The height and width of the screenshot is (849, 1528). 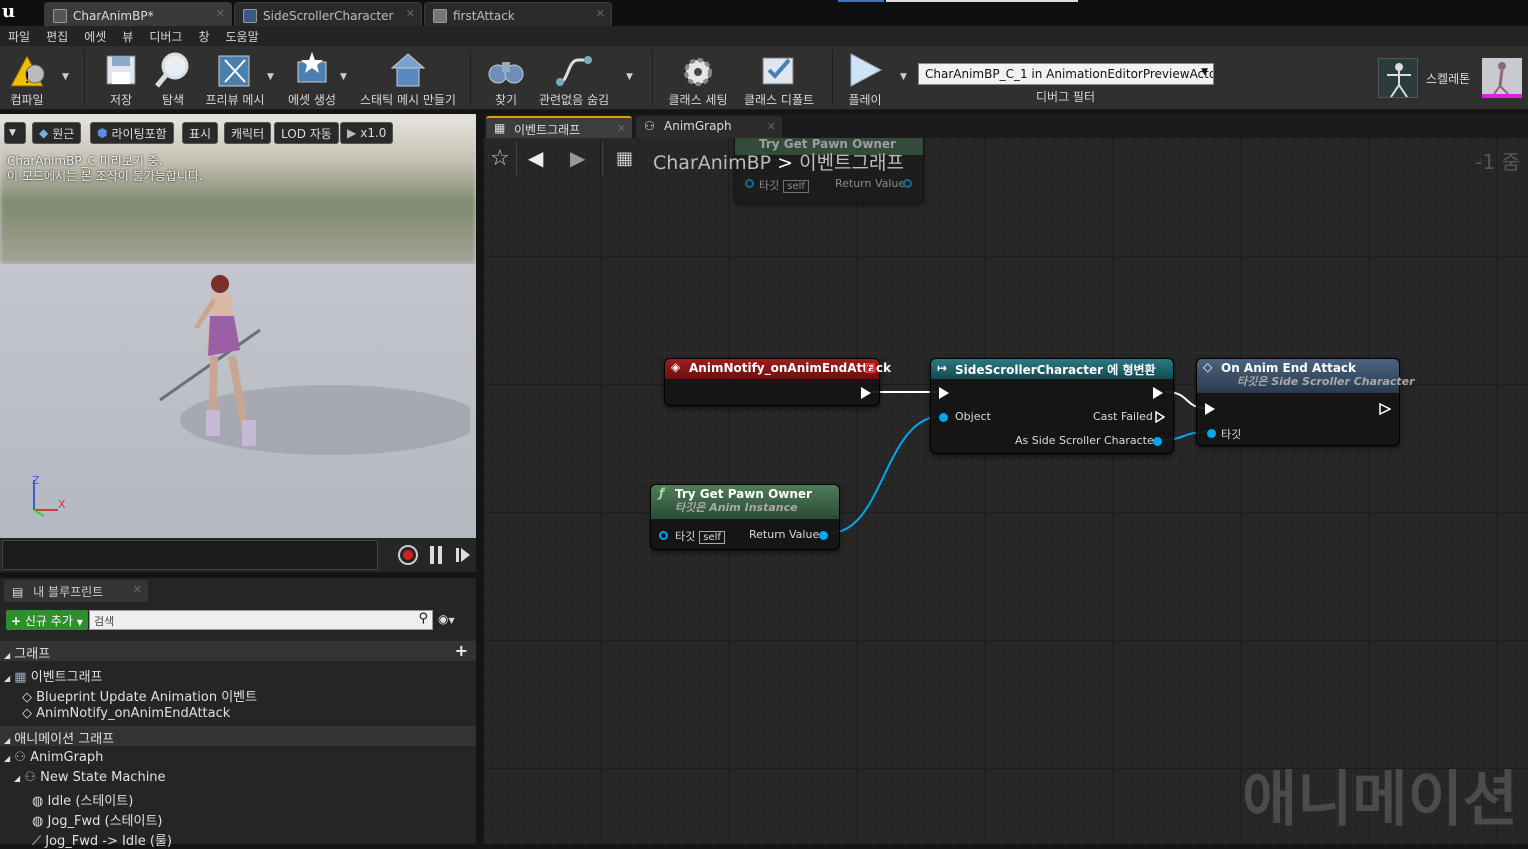 I want to click on make-static-mesh-button: 스태틱 메시 만들기, so click(x=408, y=78).